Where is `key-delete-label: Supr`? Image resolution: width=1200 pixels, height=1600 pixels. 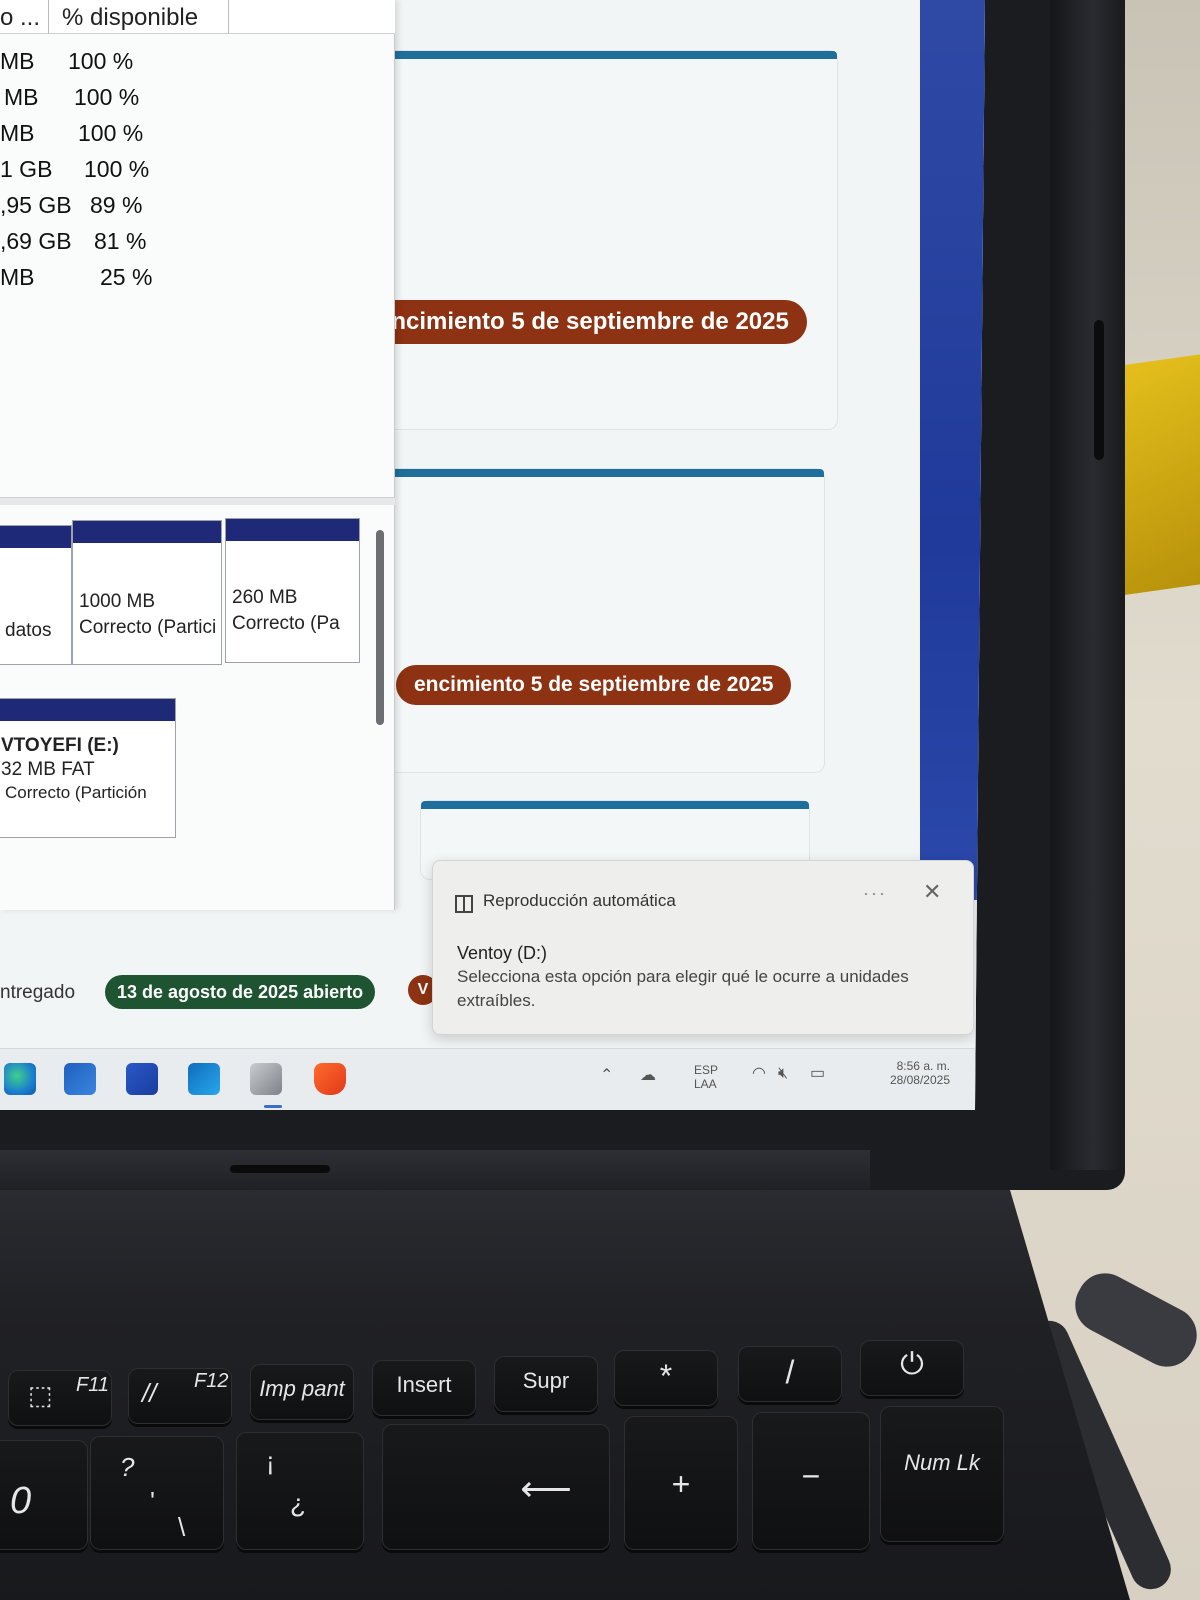 key-delete-label: Supr is located at coordinates (546, 1380).